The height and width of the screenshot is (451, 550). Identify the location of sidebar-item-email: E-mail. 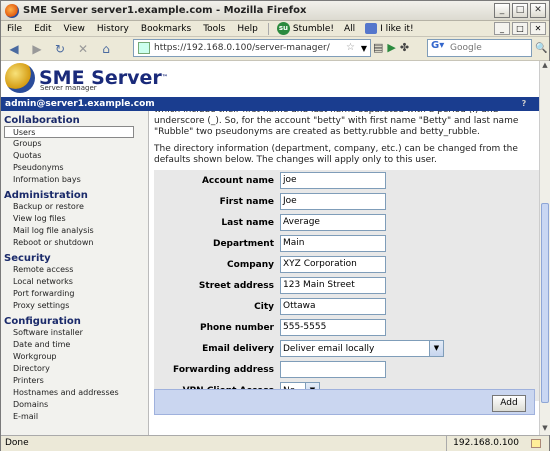
(74, 417).